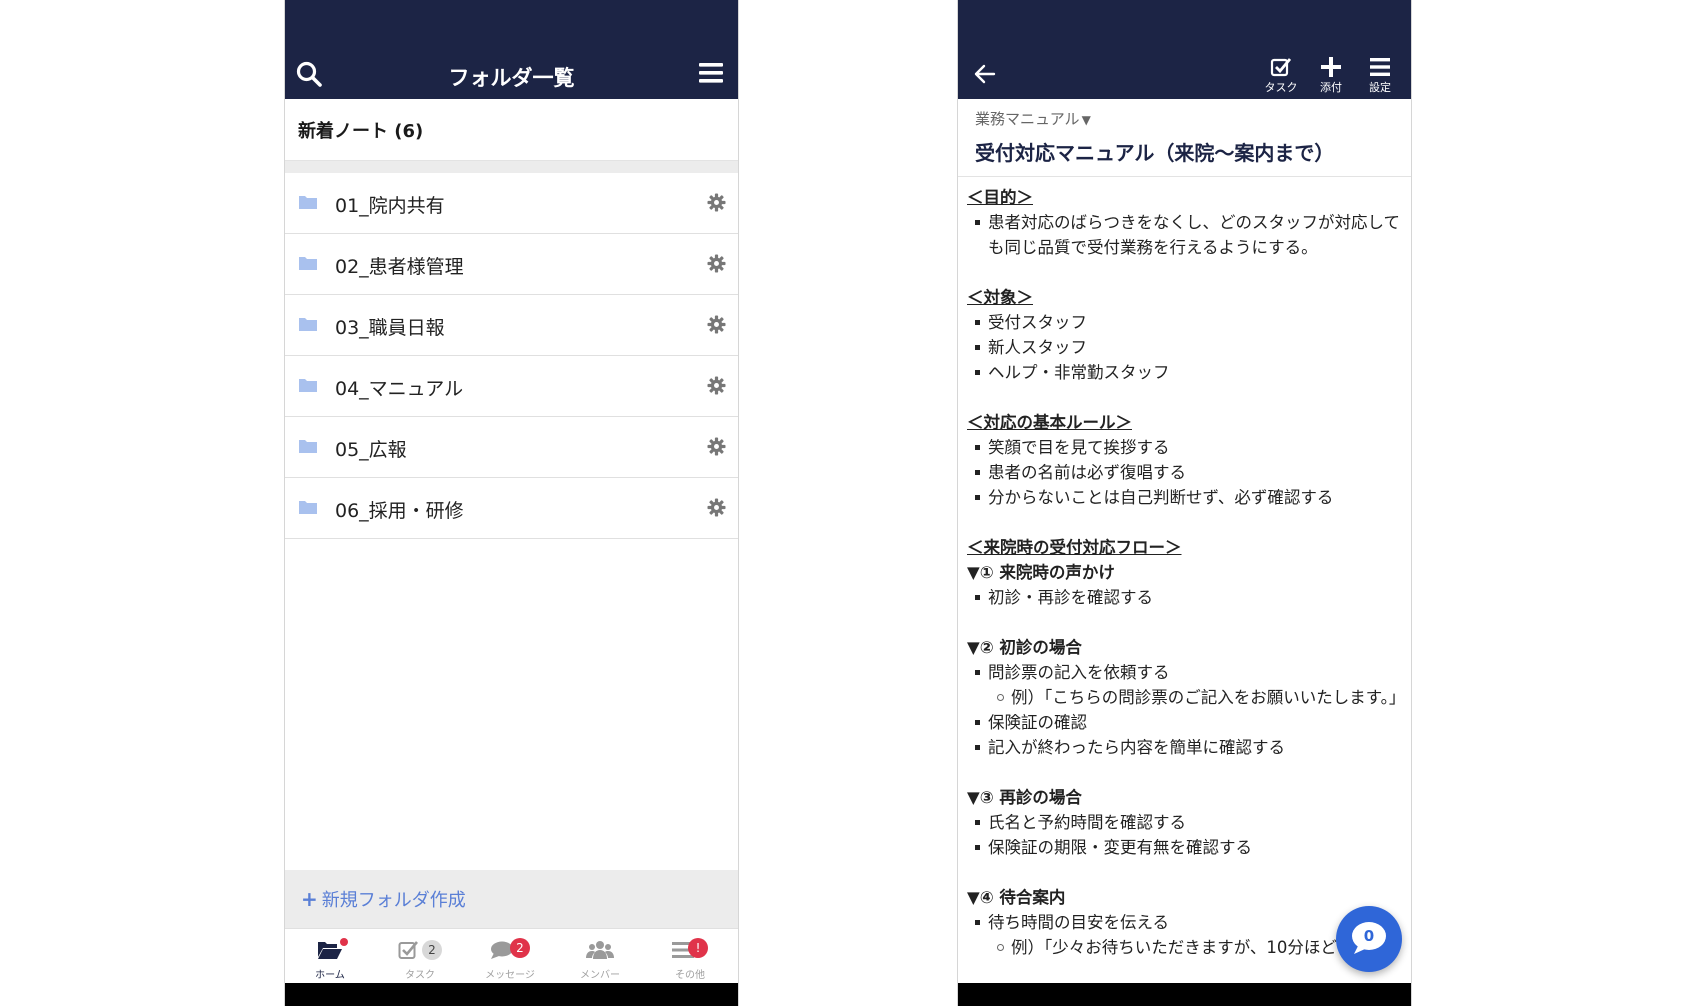 The image size is (1690, 1006). Describe the element at coordinates (371, 450) in the screenshot. I see `folder-name: 05_広報` at that location.